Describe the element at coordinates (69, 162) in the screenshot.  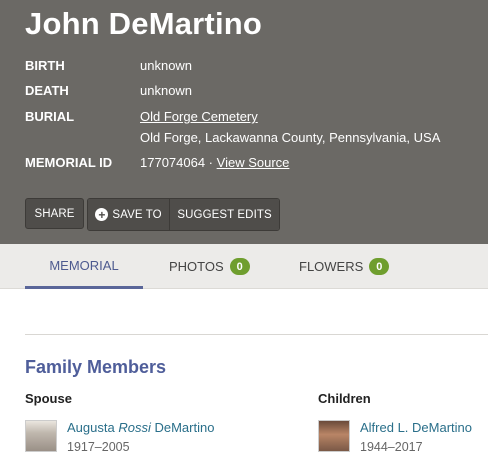
I see `memorial-id-label: MEMORIAL ID` at that location.